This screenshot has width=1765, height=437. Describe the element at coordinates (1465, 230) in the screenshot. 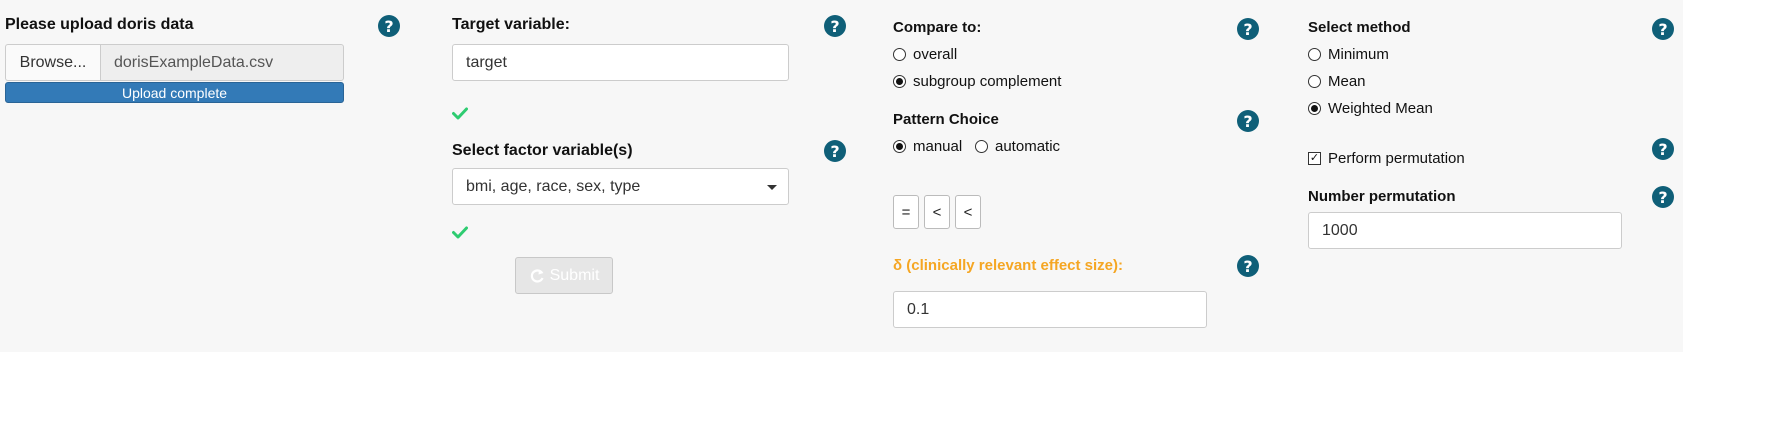

I see `number-permutation-input: 1000` at that location.